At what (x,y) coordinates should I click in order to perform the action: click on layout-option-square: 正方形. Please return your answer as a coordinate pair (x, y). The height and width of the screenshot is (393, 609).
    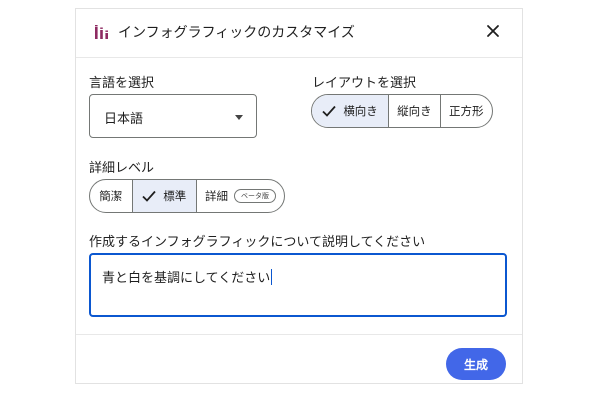
    Looking at the image, I should click on (465, 111).